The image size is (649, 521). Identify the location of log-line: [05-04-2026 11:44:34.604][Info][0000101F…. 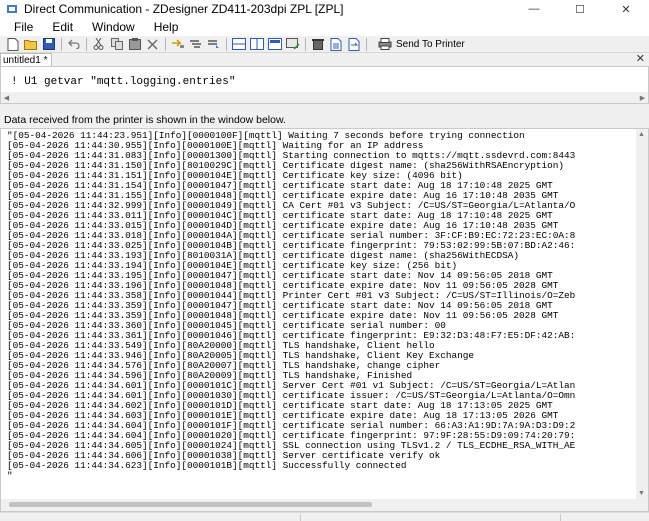
(291, 426).